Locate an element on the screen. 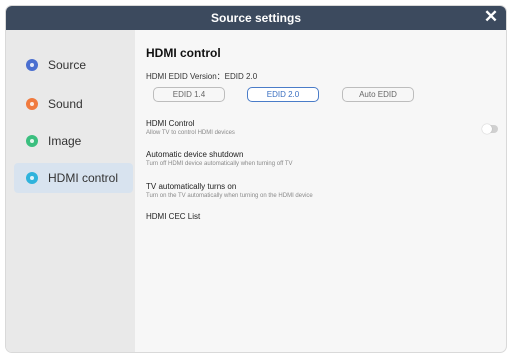  auto-turn-on-title: TV automatically turns on is located at coordinates (191, 186).